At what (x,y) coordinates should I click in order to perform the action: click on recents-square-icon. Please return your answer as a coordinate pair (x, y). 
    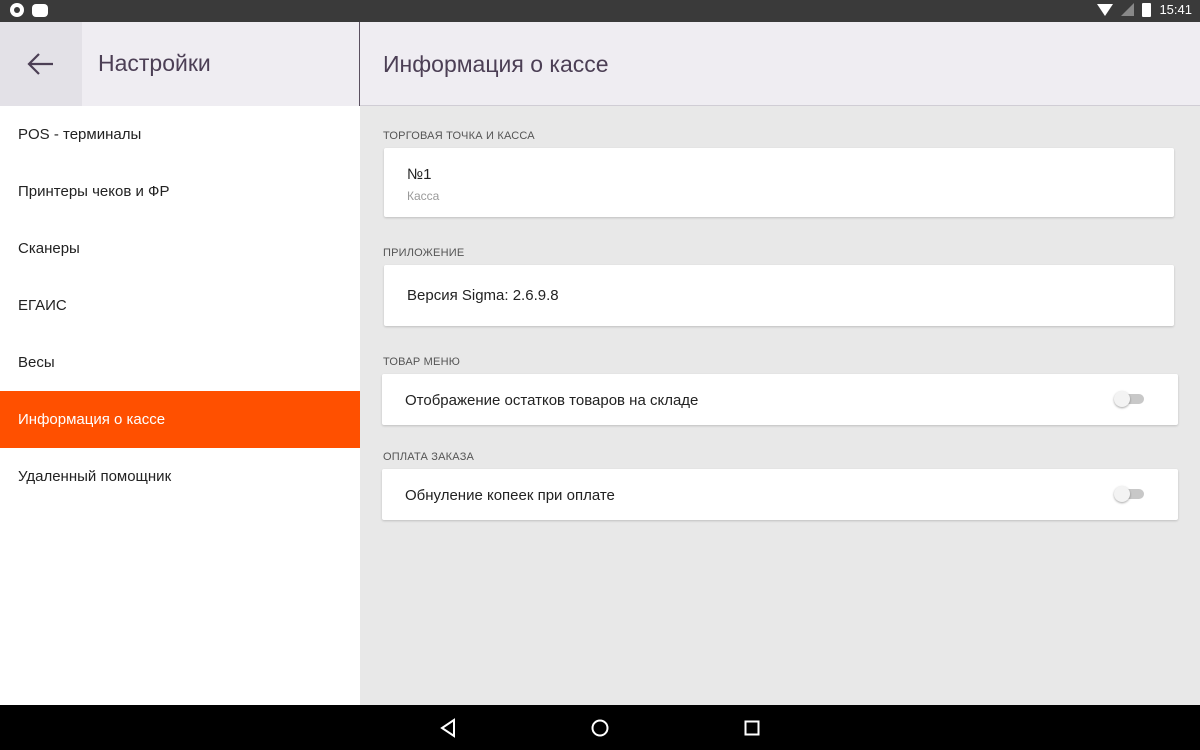
    Looking at the image, I should click on (752, 728).